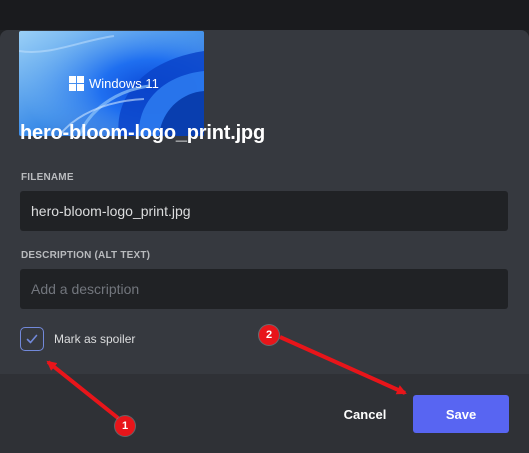 The image size is (529, 453). I want to click on spoiler-checkbox, so click(32, 339).